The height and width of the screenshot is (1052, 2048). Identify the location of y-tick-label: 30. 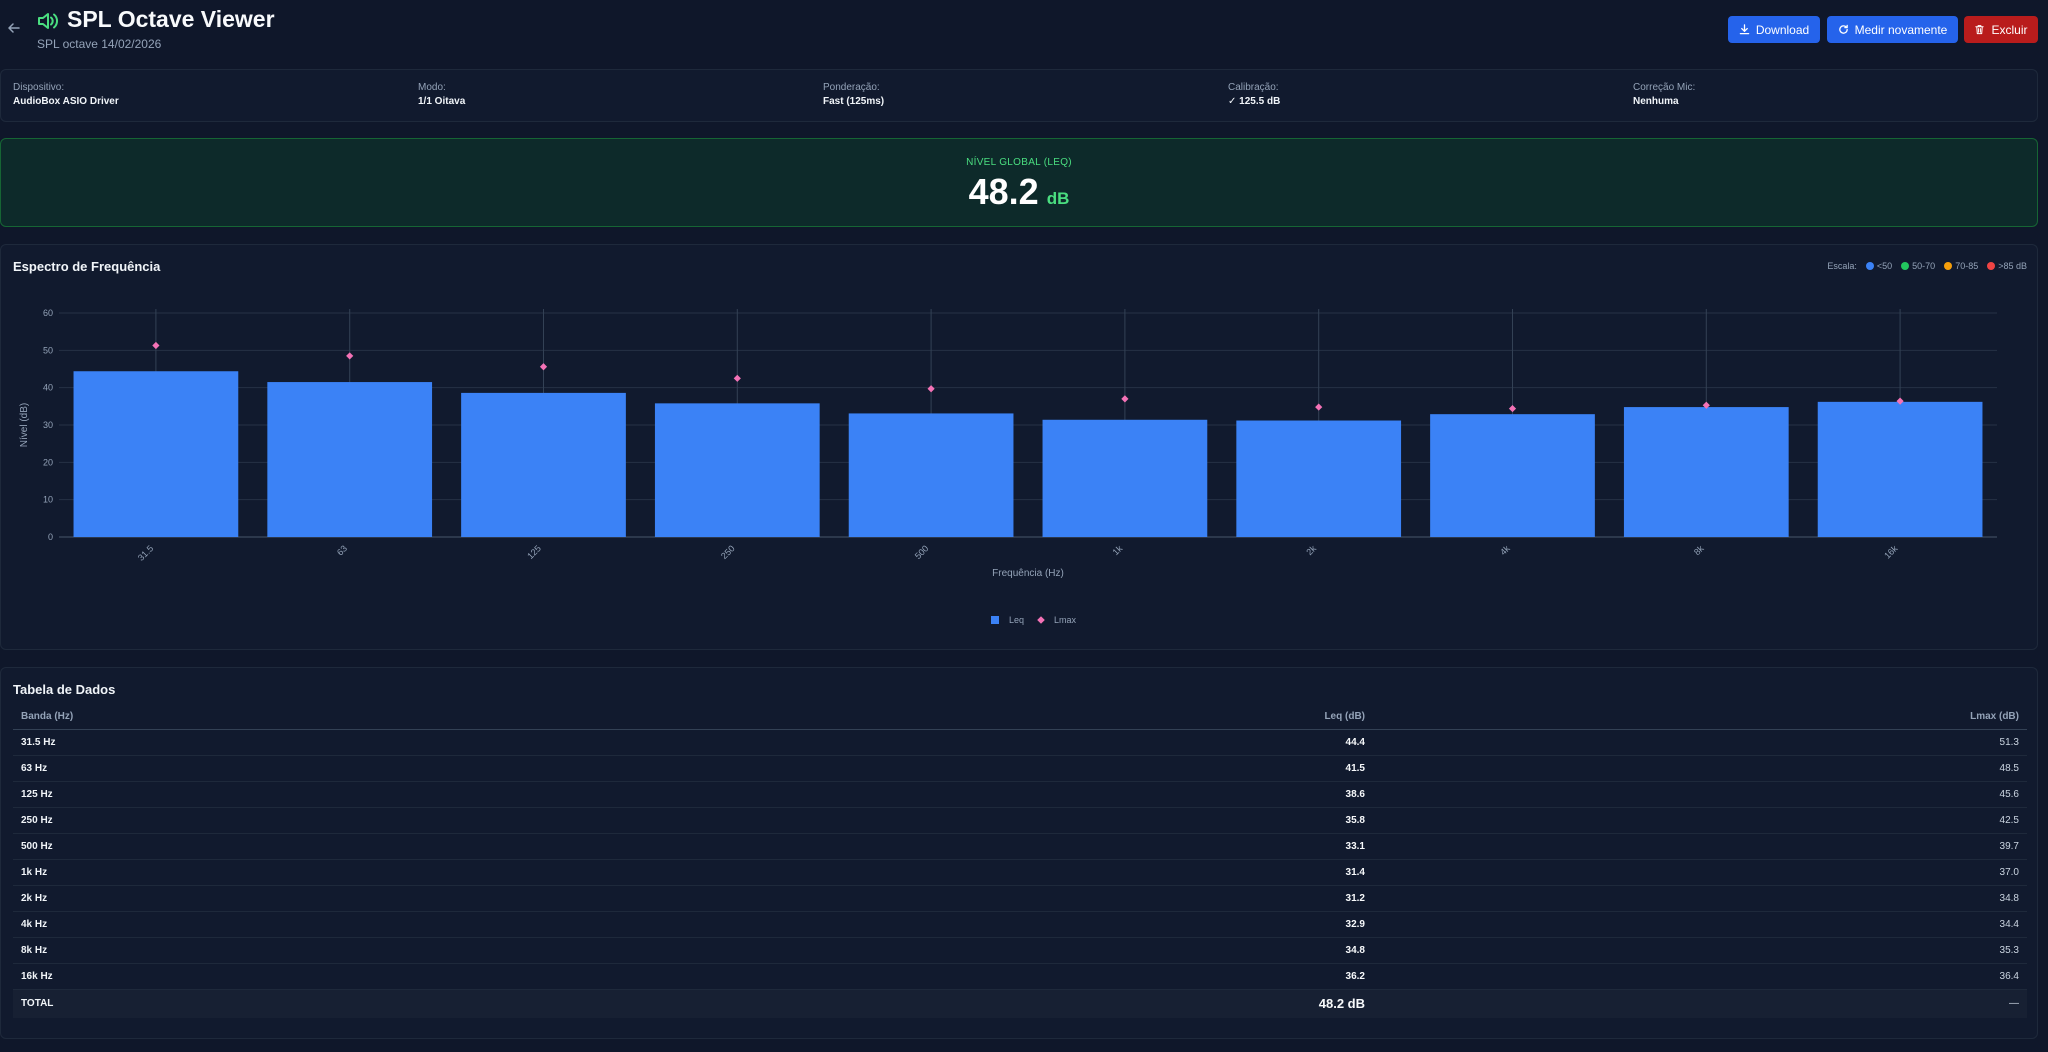
(48, 425).